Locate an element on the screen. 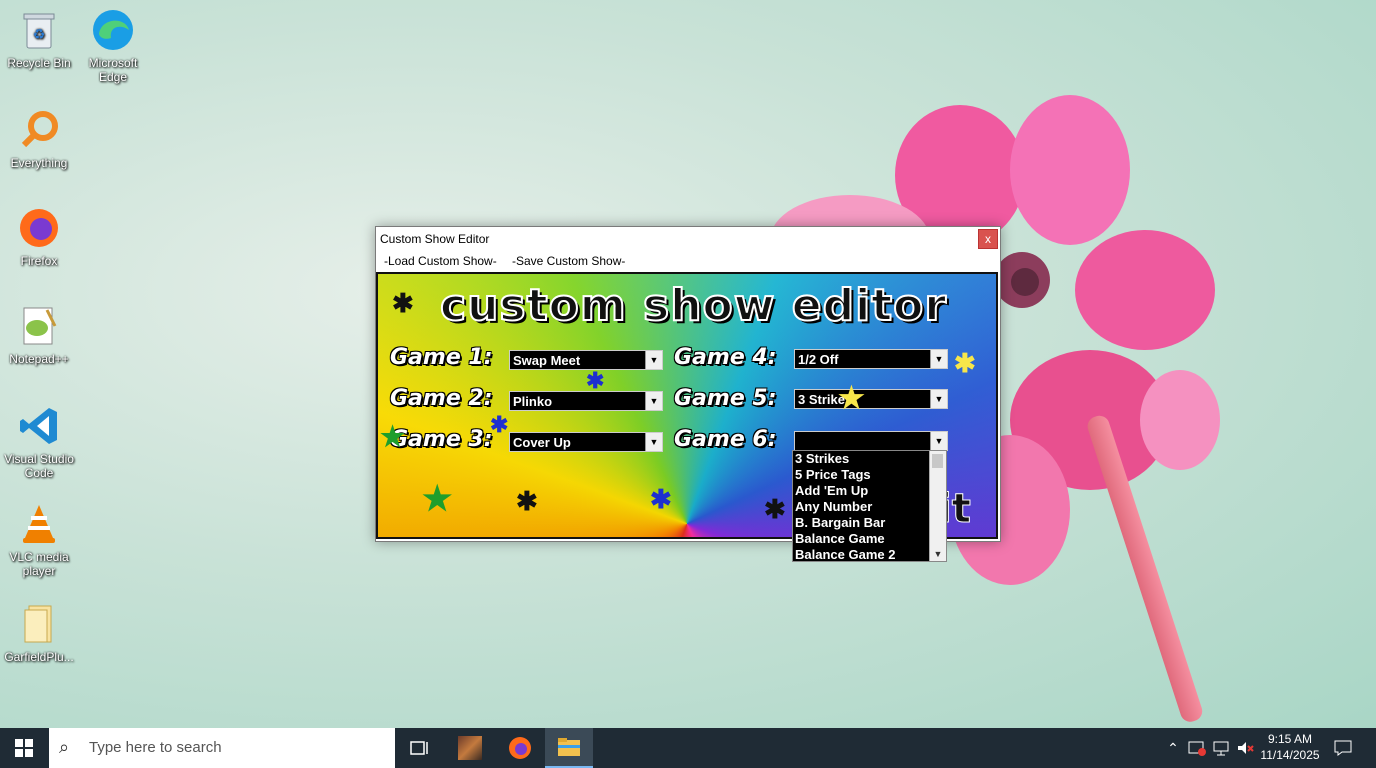 The height and width of the screenshot is (768, 1376). desktop-icon-vlc: VLC media player is located at coordinates (39, 540).